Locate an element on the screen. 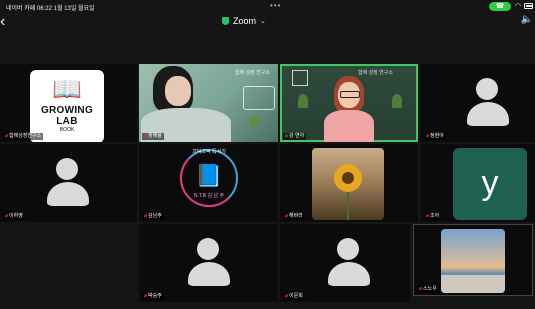  participant-tile: ⌀해바라 is located at coordinates (349, 183).